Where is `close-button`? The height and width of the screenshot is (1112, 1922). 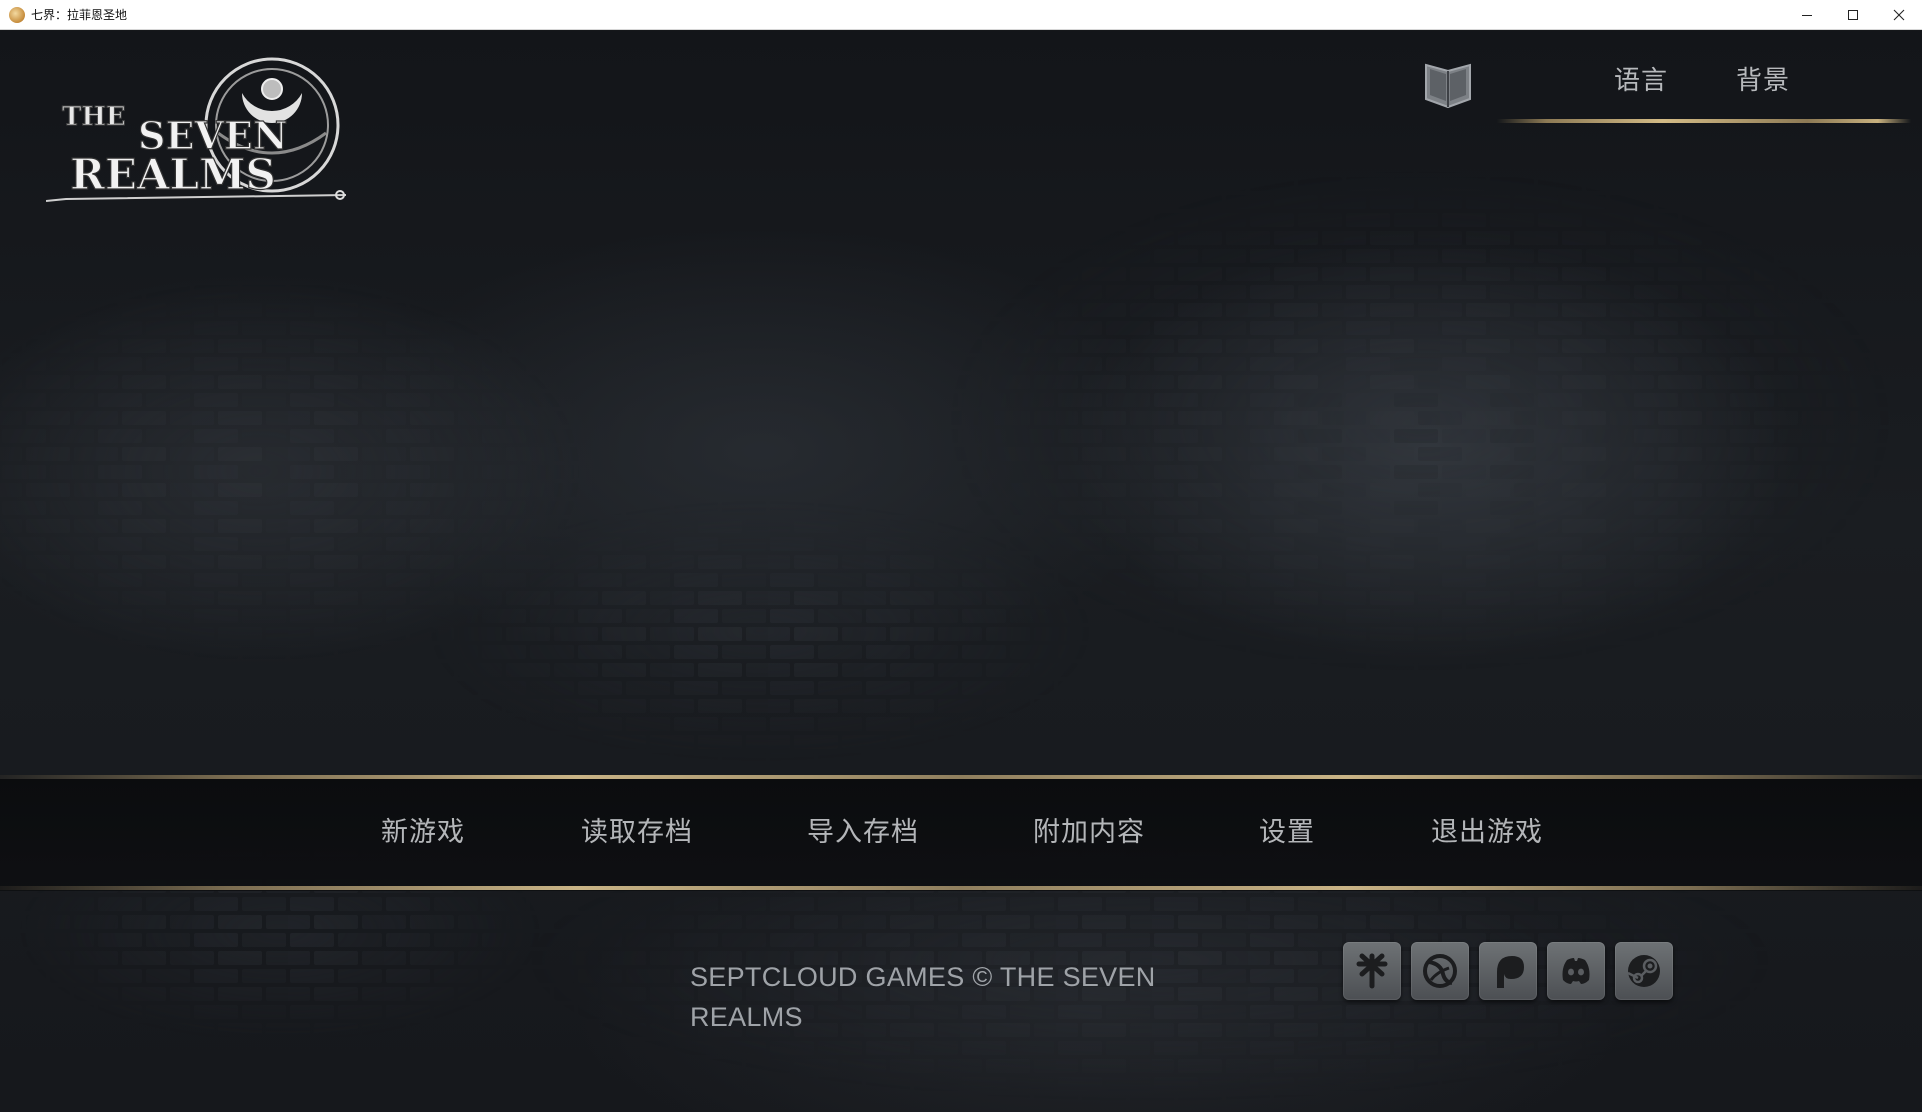 close-button is located at coordinates (1899, 15).